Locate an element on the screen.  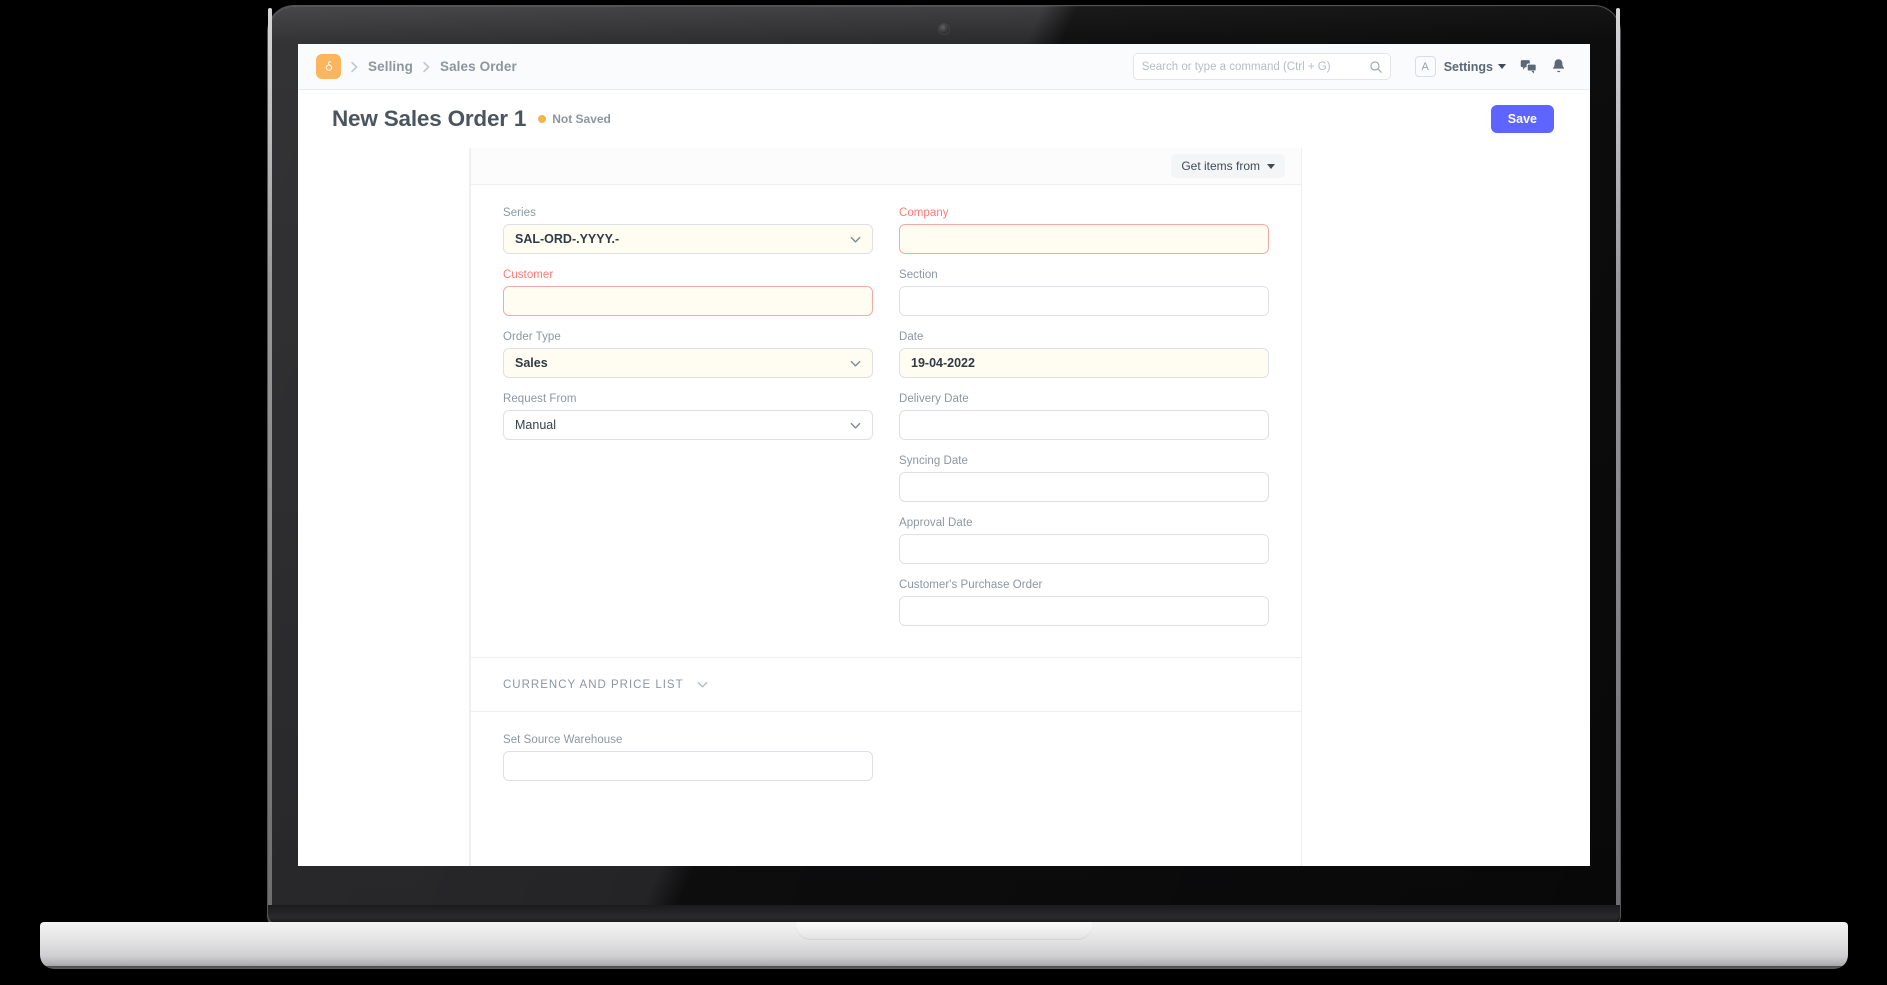
navbar-right-actions: A Settings is located at coordinates (1490, 66).